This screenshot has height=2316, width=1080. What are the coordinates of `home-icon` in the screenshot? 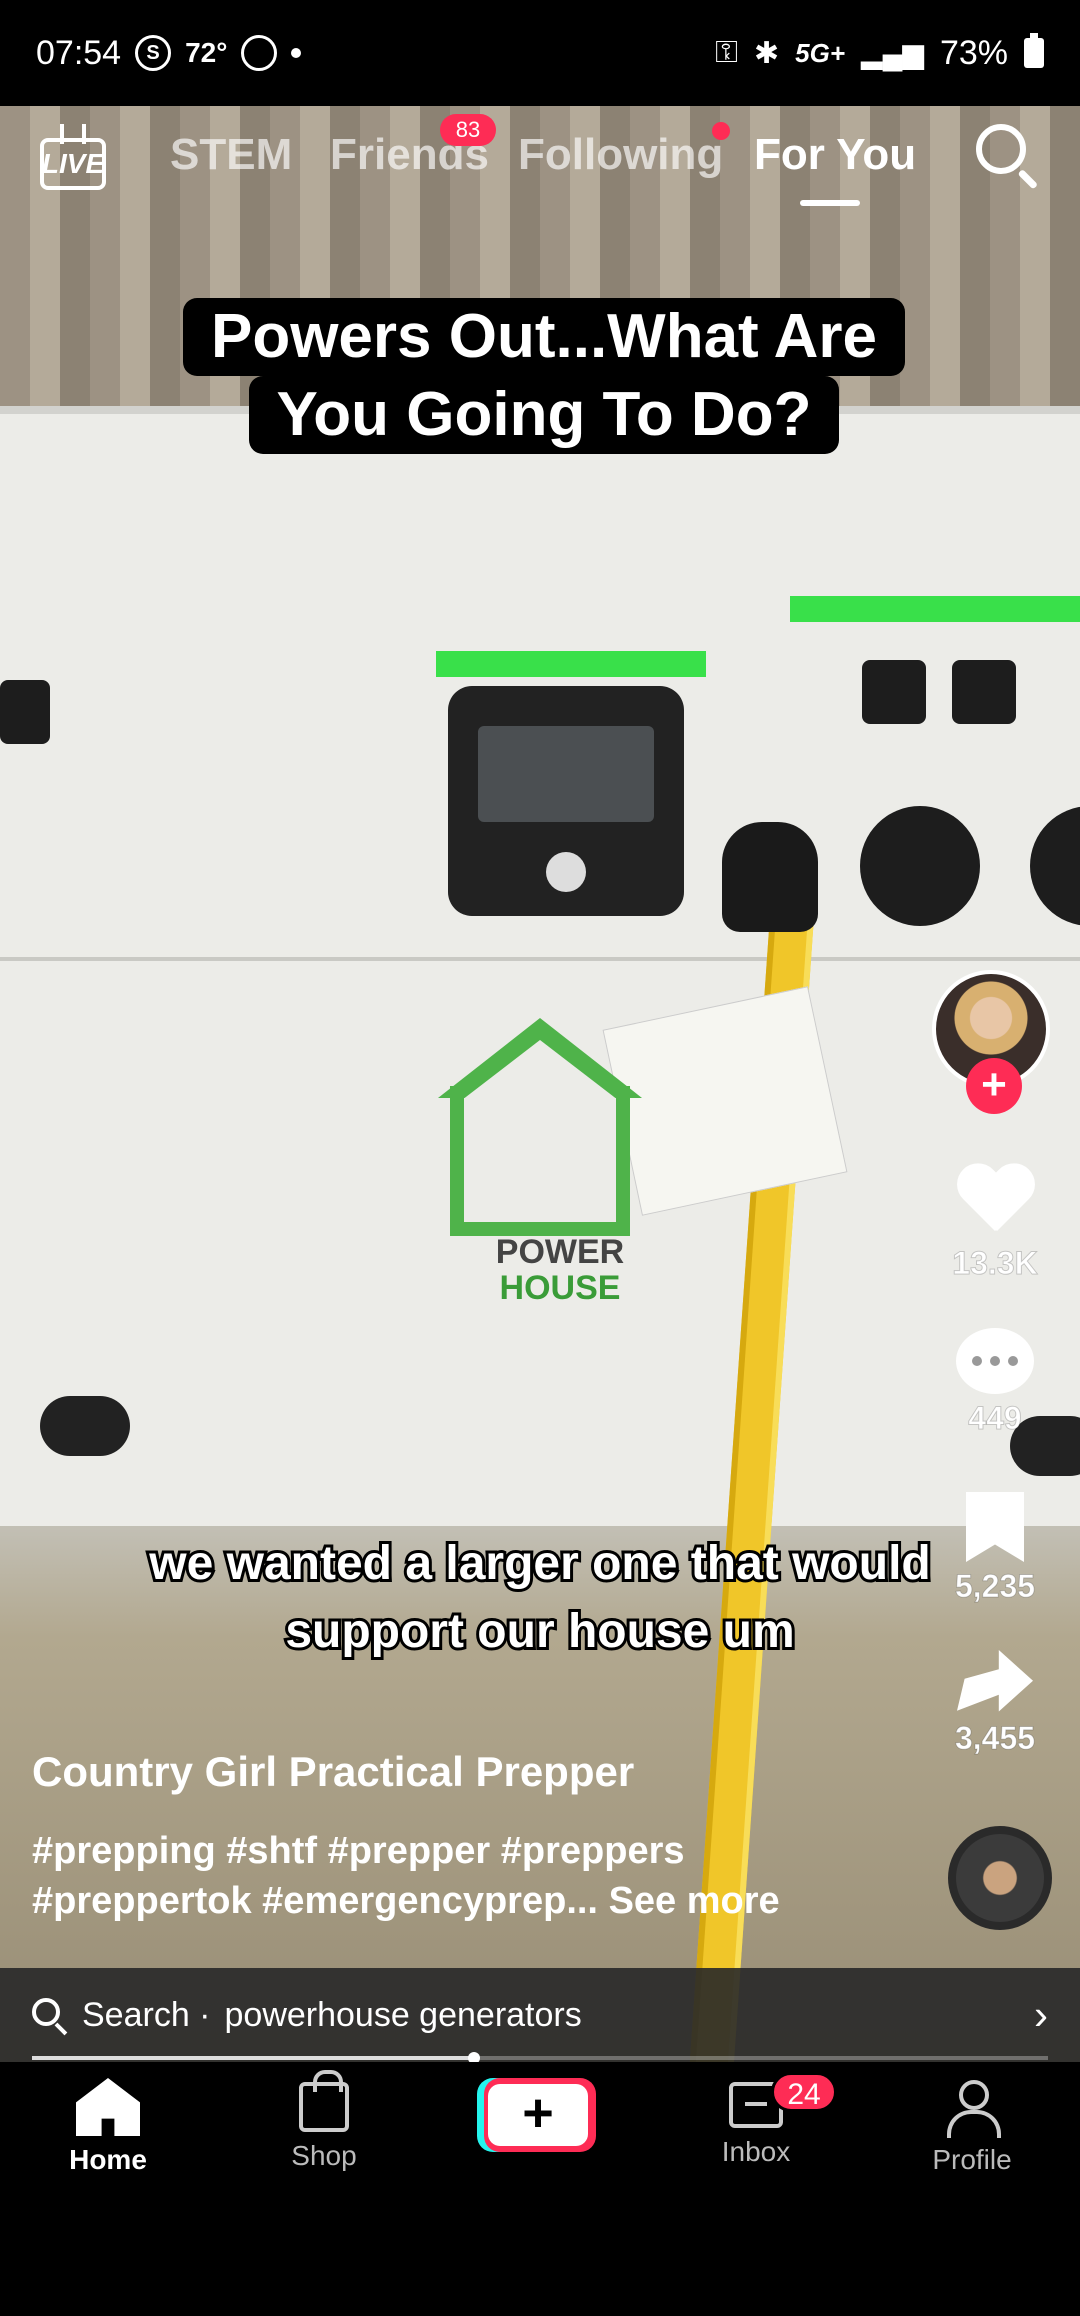 It's located at (108, 2107).